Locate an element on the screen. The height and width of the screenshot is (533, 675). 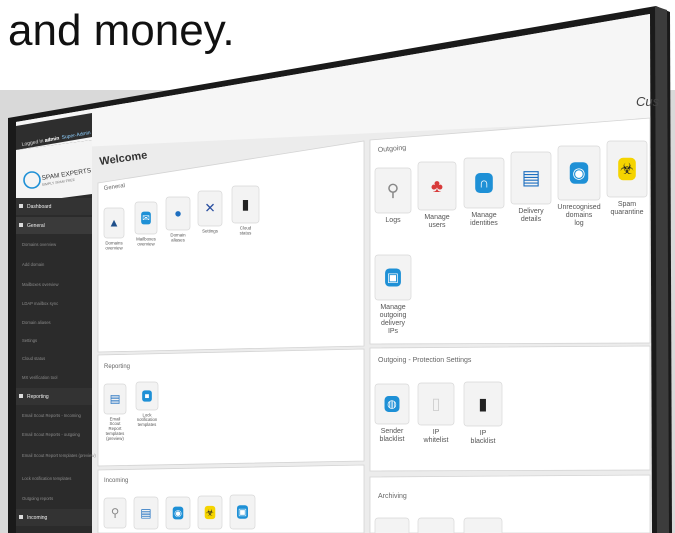
sidebar-item-label: Dashboard is located at coordinates (39, 207).